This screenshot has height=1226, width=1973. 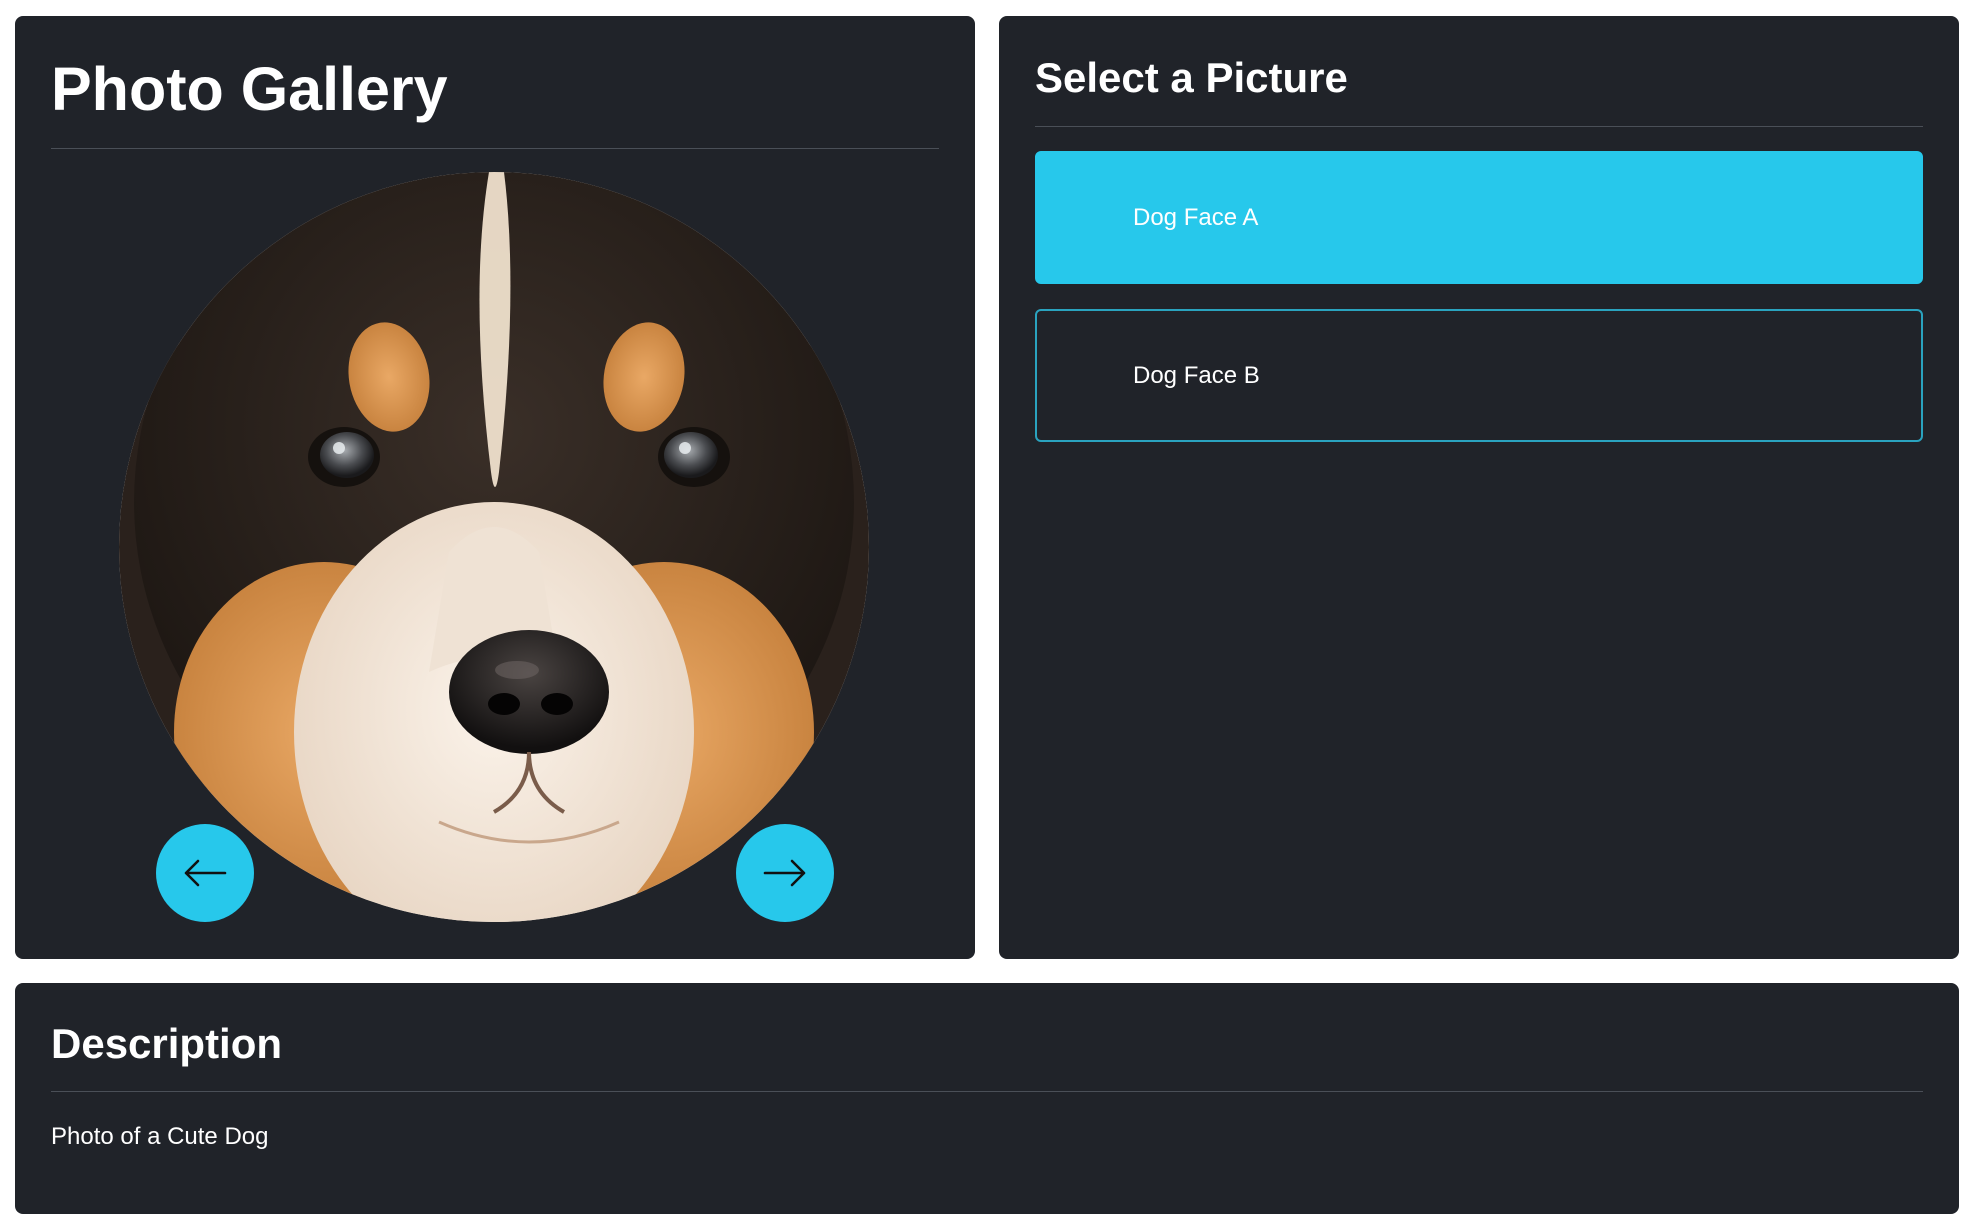 I want to click on option-dog-face-b: Dog Face B, so click(x=1479, y=375).